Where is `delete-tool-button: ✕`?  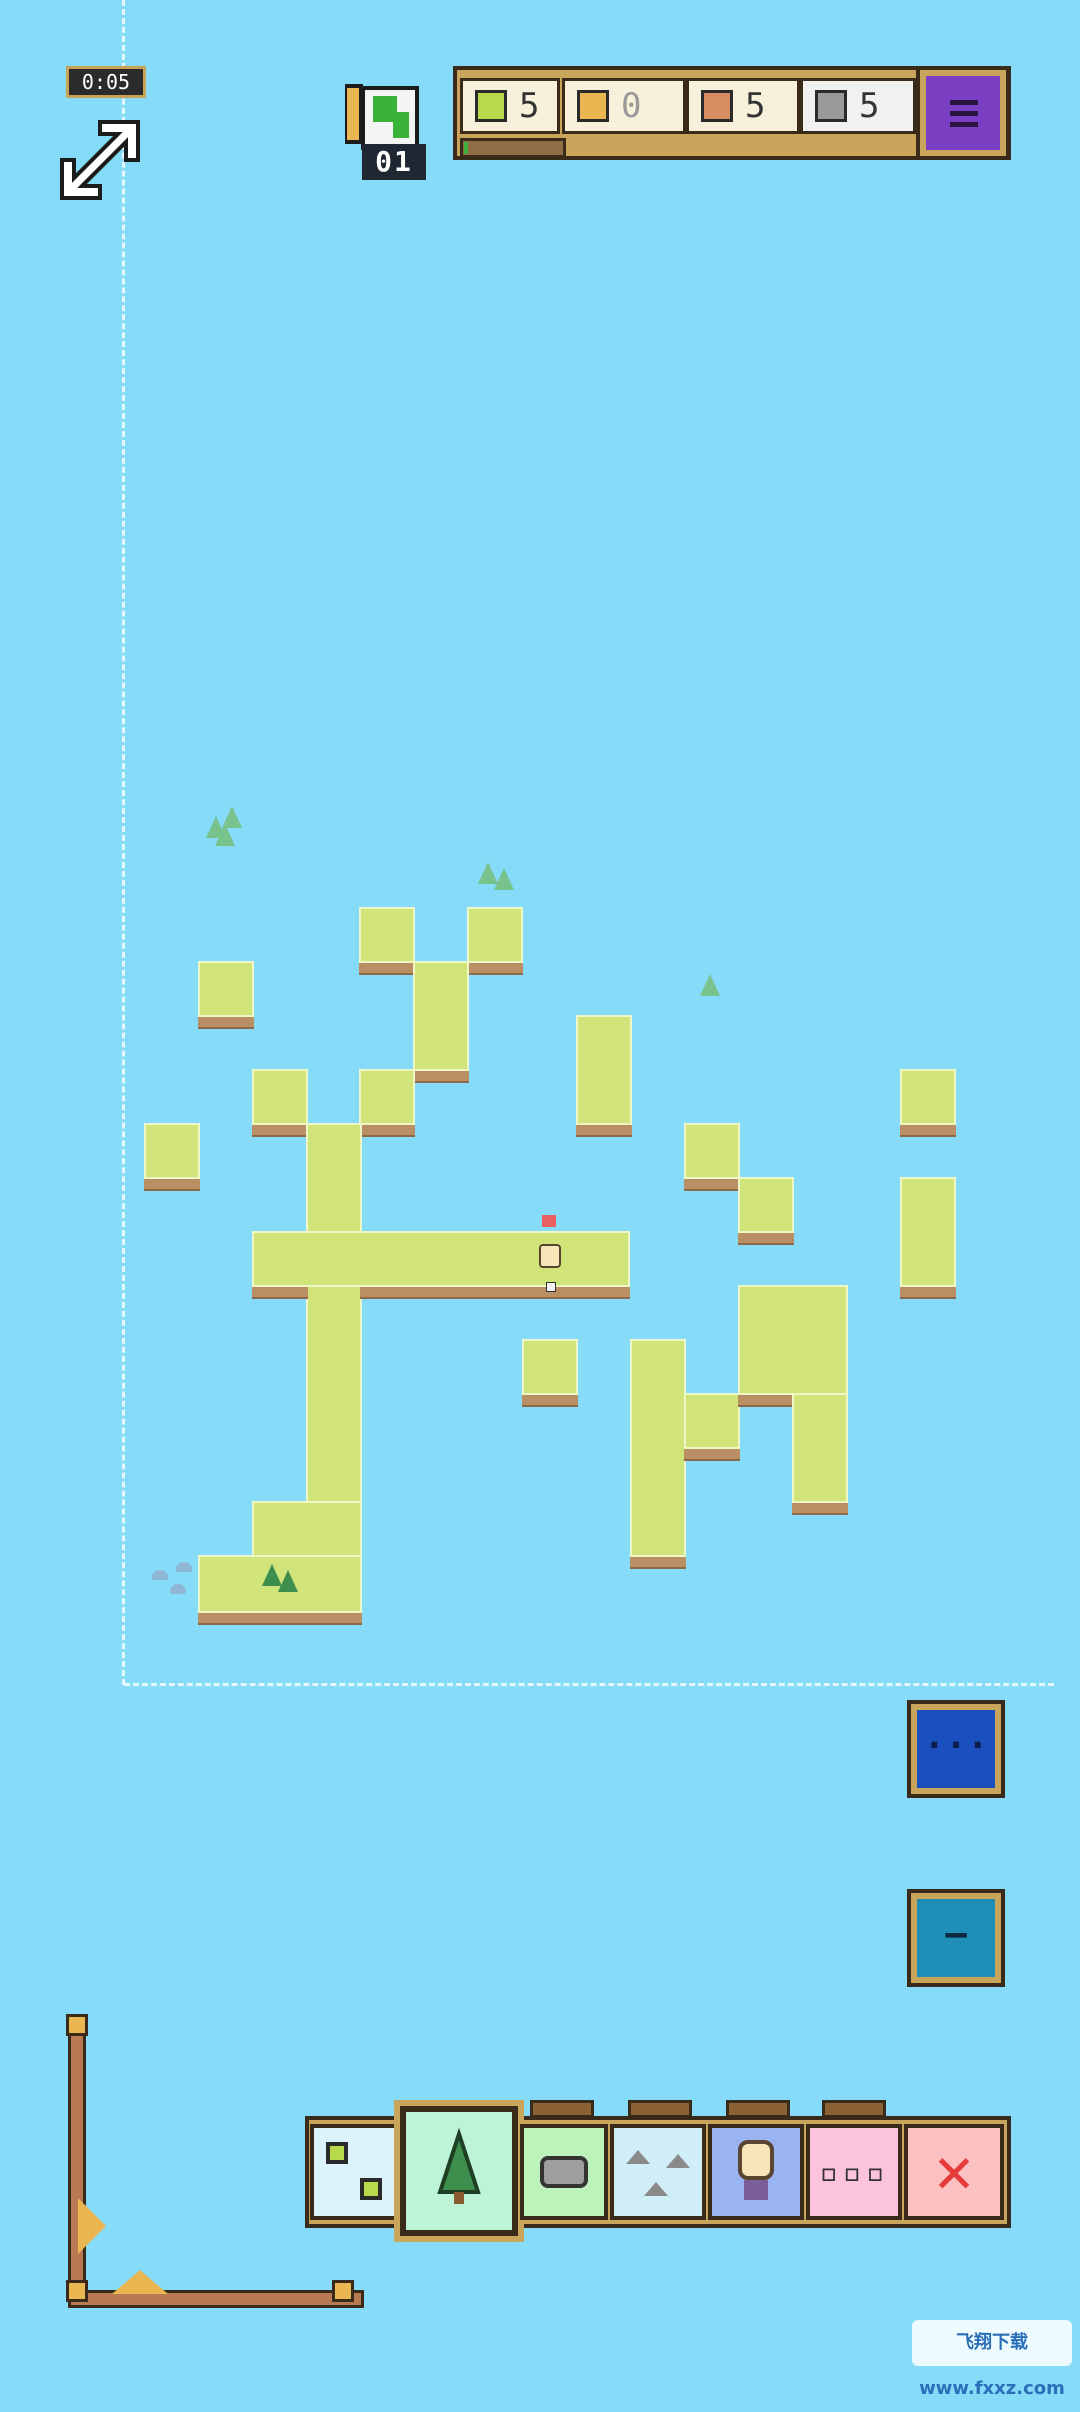
delete-tool-button: ✕ is located at coordinates (954, 2172).